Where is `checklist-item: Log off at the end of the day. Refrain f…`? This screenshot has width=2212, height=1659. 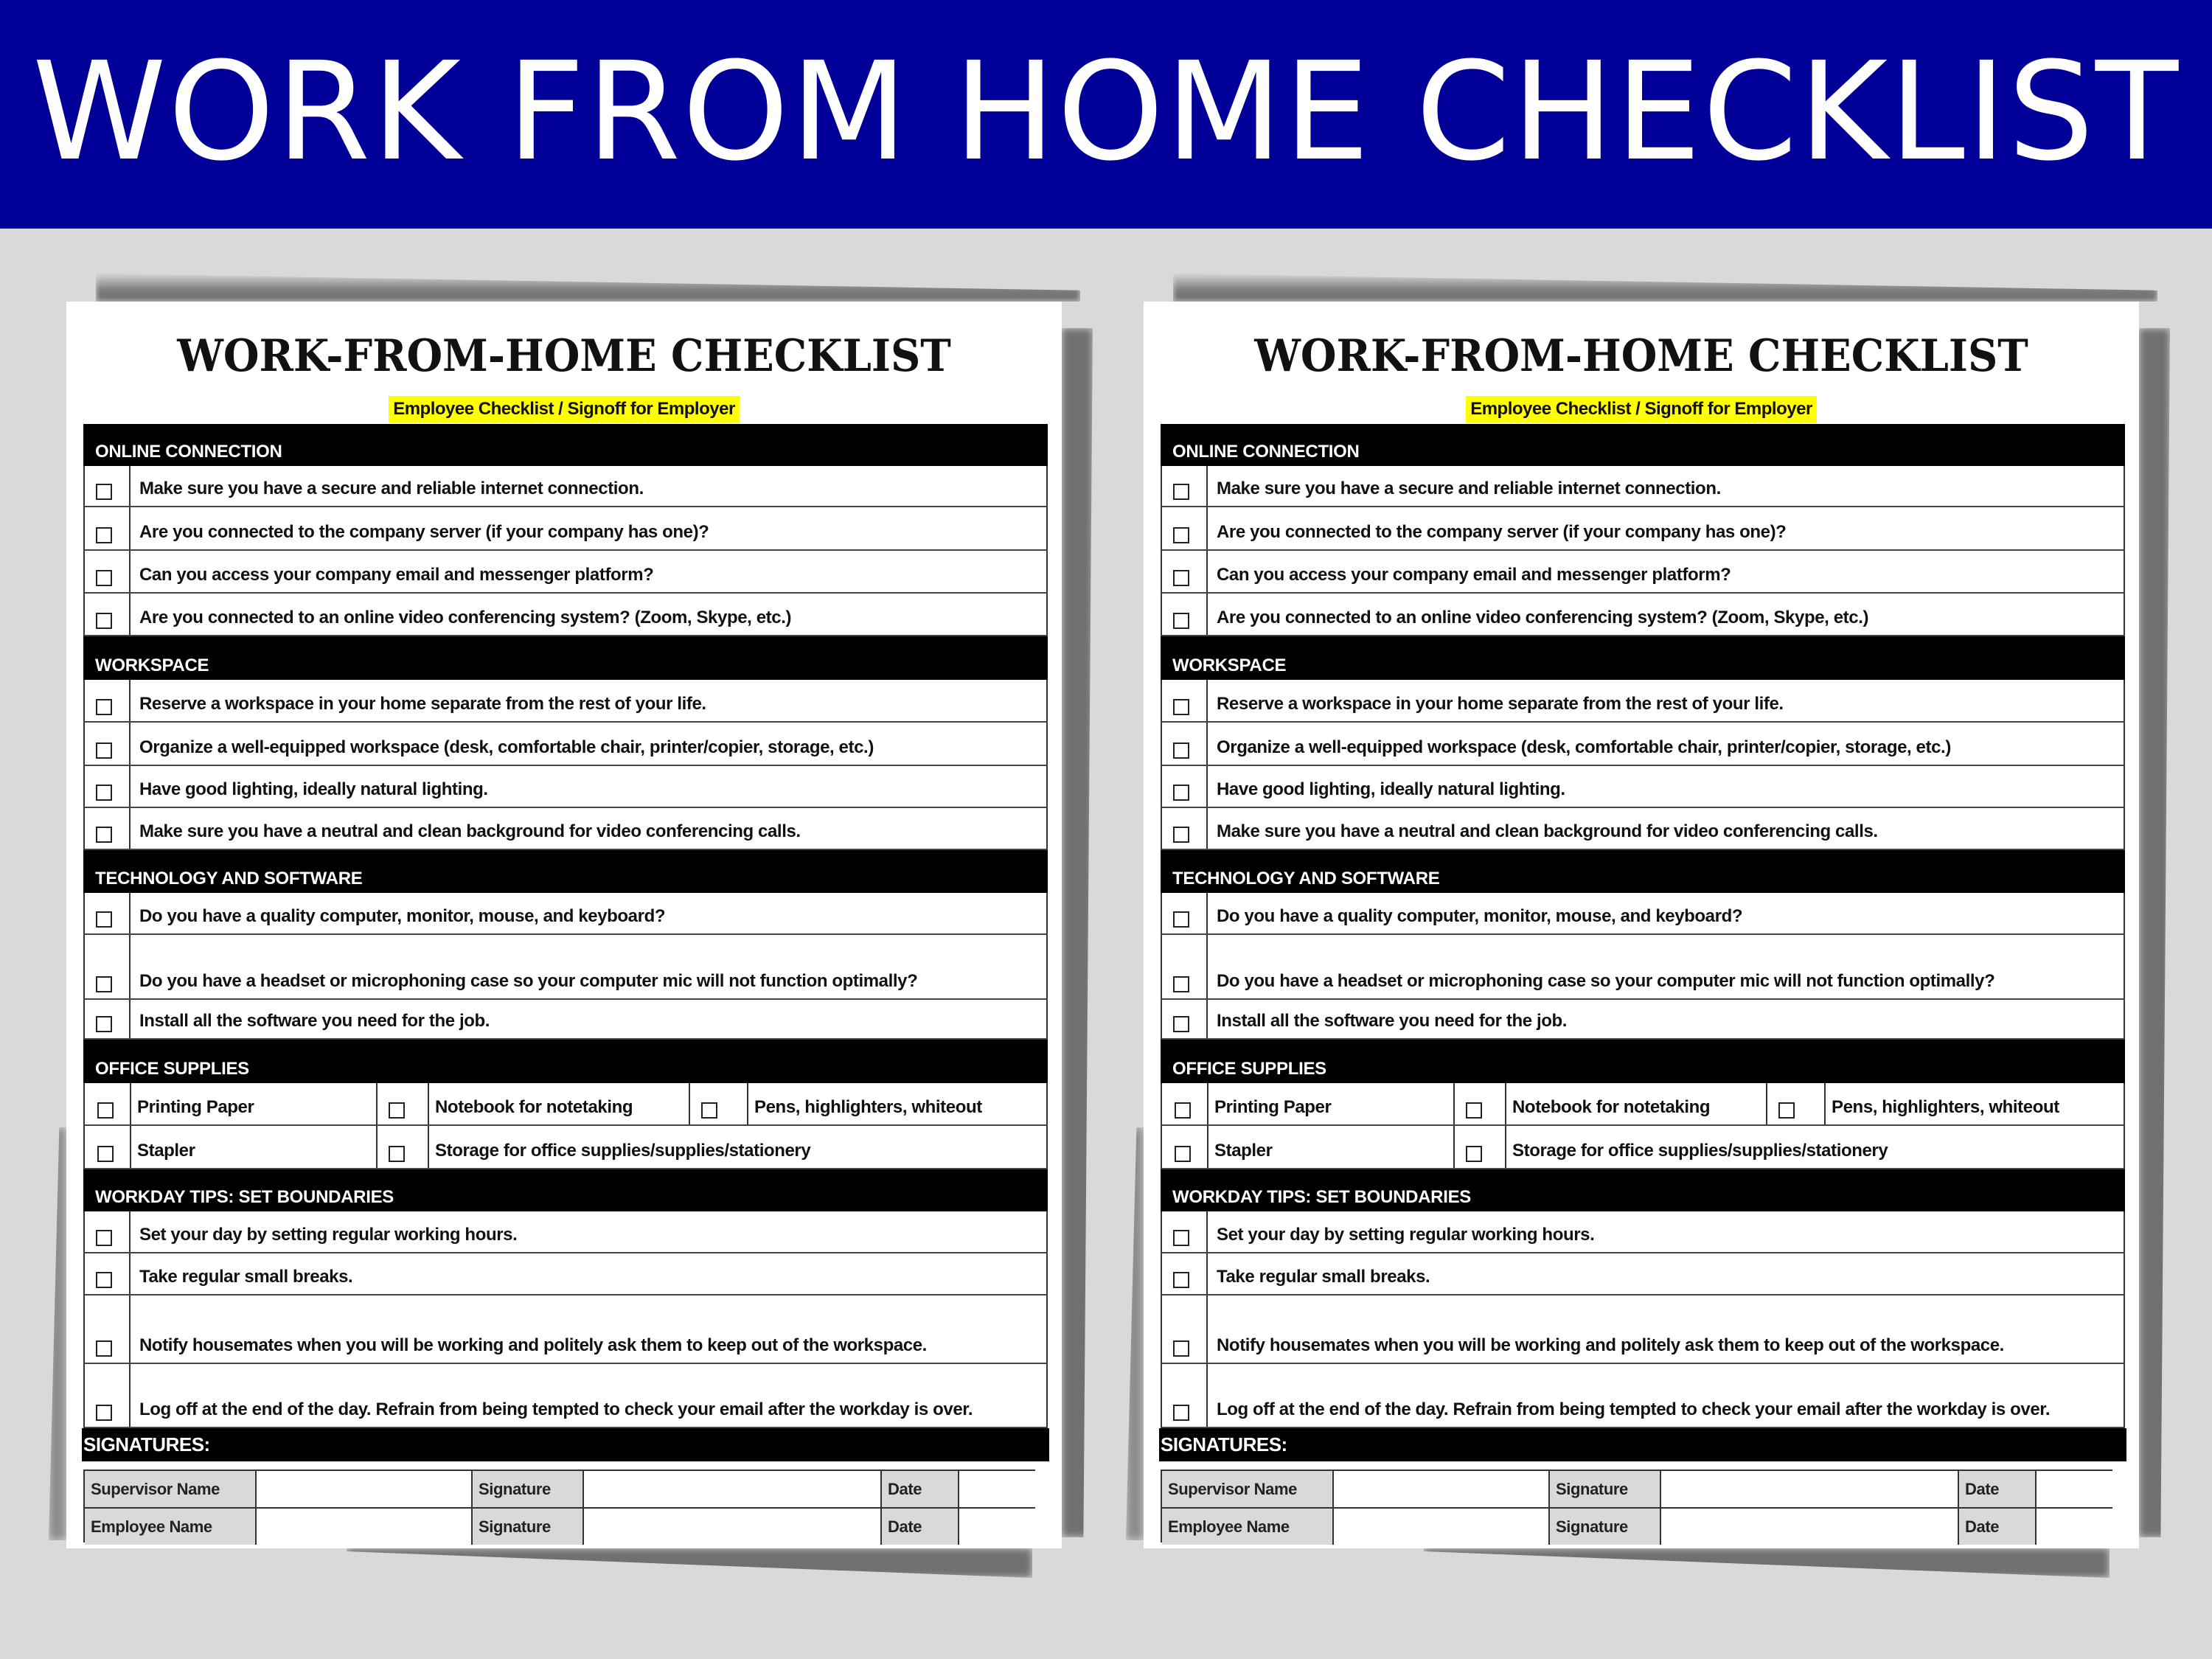 checklist-item: Log off at the end of the day. Refrain f… is located at coordinates (565, 1396).